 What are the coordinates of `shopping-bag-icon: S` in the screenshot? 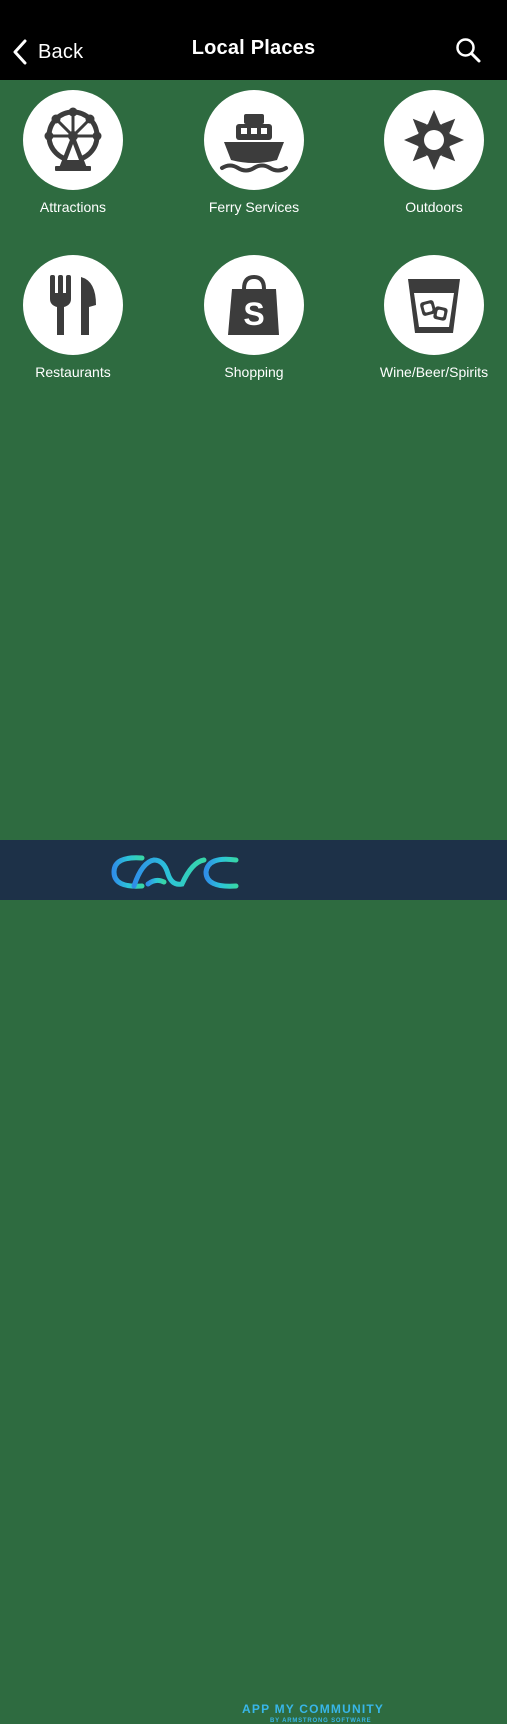 It's located at (254, 305).